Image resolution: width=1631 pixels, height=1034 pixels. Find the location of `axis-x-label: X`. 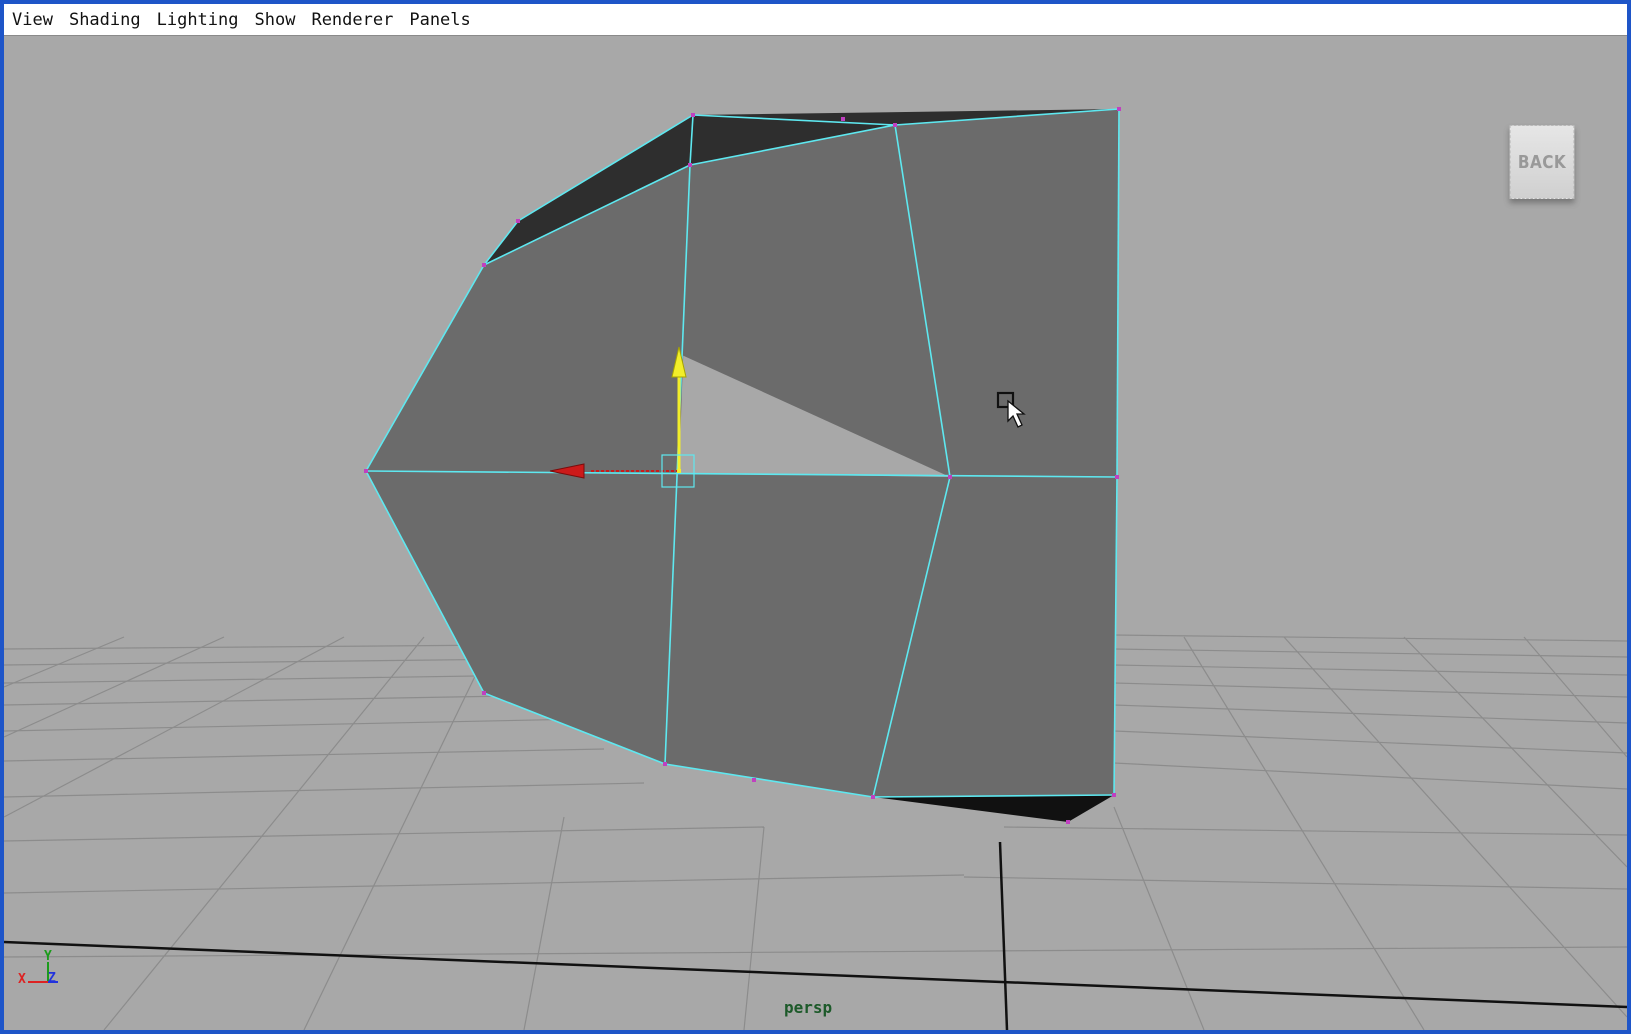

axis-x-label: X is located at coordinates (22, 979).